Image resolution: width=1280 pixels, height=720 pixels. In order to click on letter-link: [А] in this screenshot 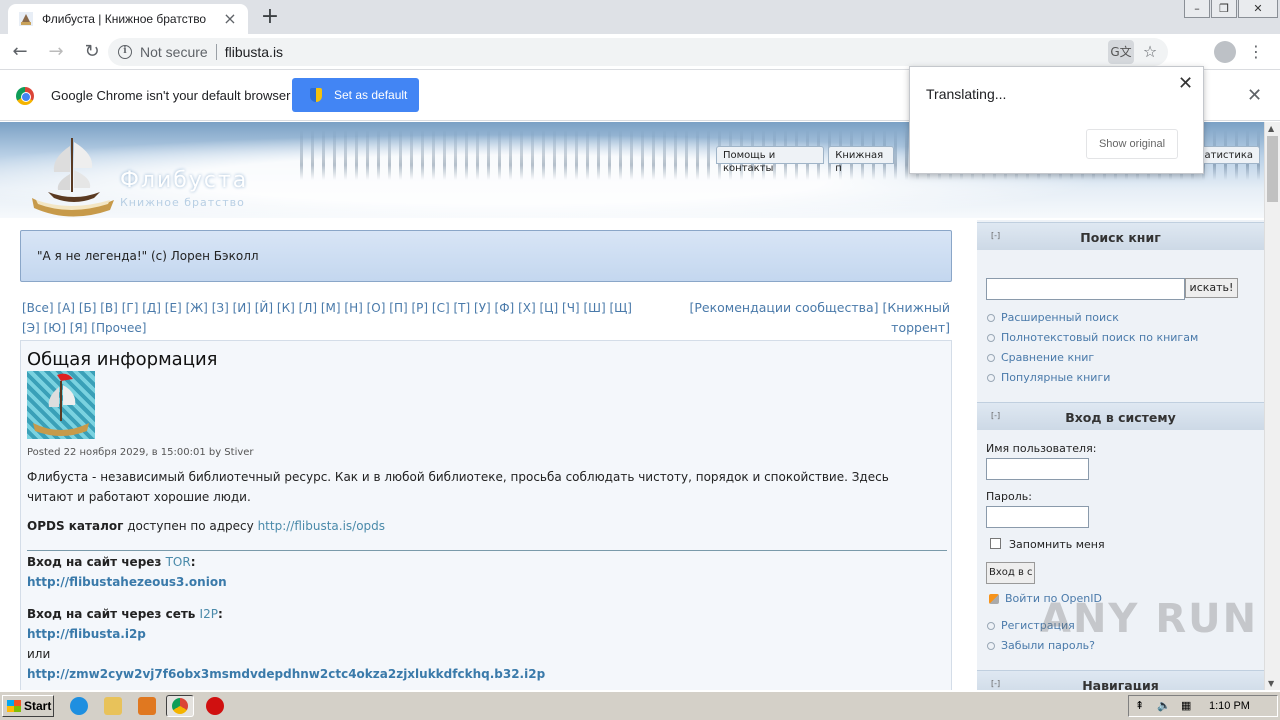, I will do `click(66, 308)`.